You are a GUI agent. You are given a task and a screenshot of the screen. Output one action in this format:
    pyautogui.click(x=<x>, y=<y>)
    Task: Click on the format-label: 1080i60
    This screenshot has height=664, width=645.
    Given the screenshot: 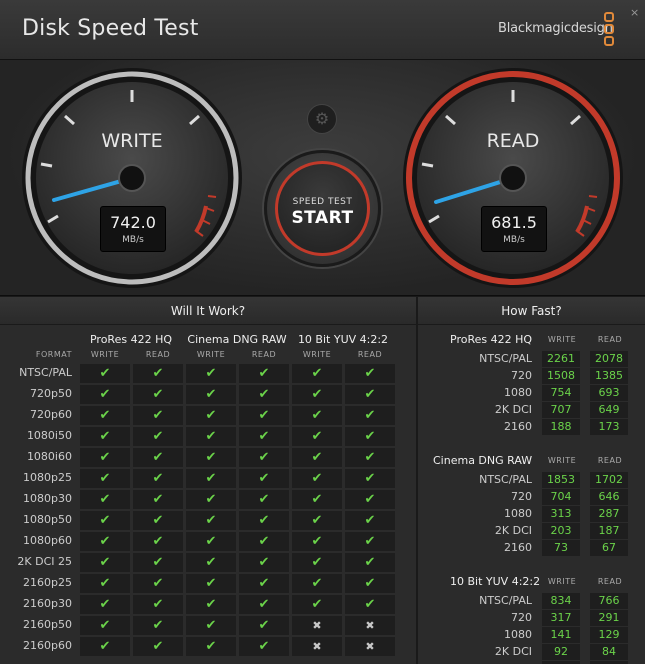 What is the action you would take?
    pyautogui.click(x=49, y=456)
    